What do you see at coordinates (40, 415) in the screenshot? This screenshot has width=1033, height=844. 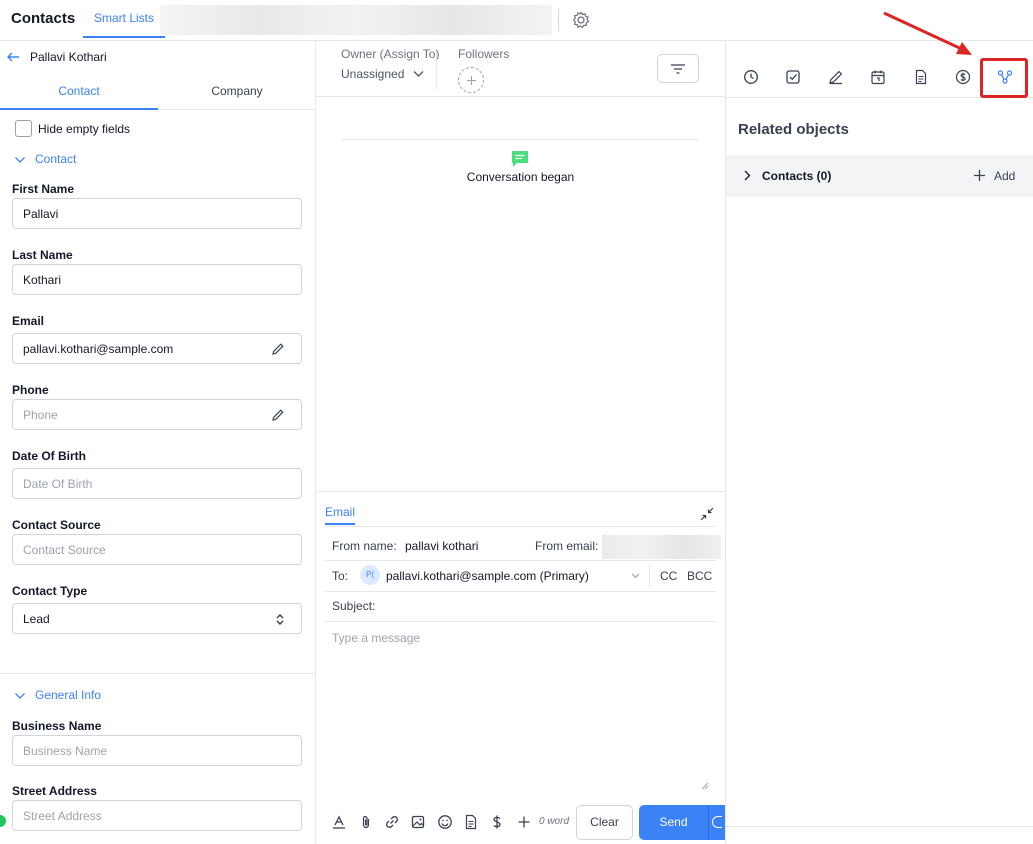 I see `phone-placeholder: Phone` at bounding box center [40, 415].